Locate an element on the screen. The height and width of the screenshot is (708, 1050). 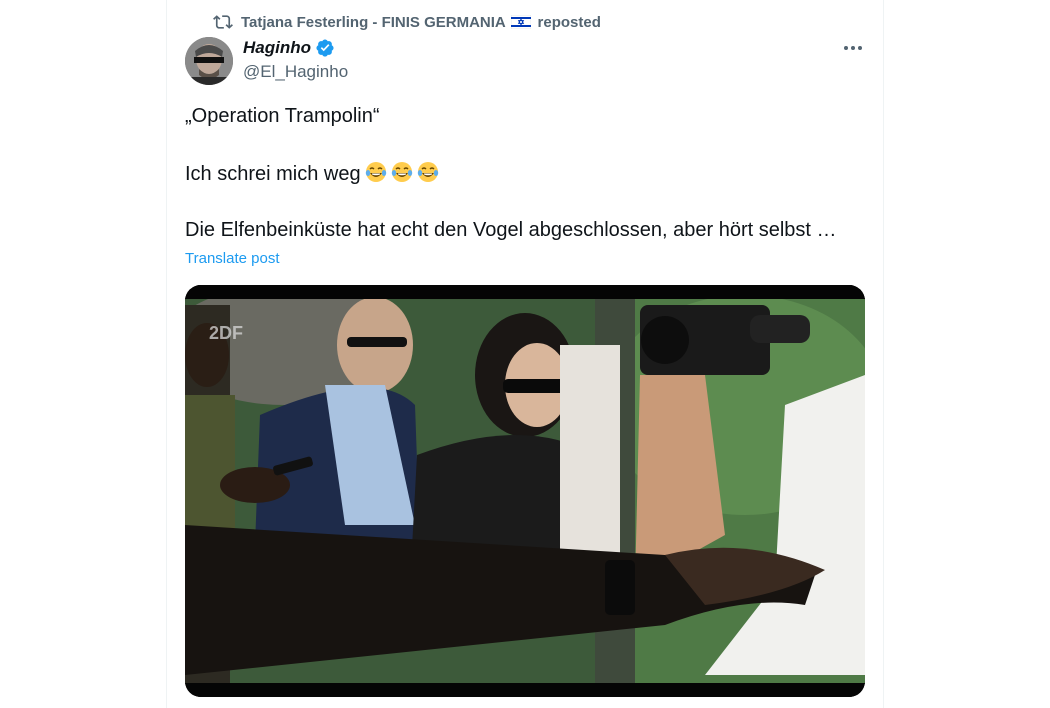
author-handle: @El_Haginho is located at coordinates (295, 72).